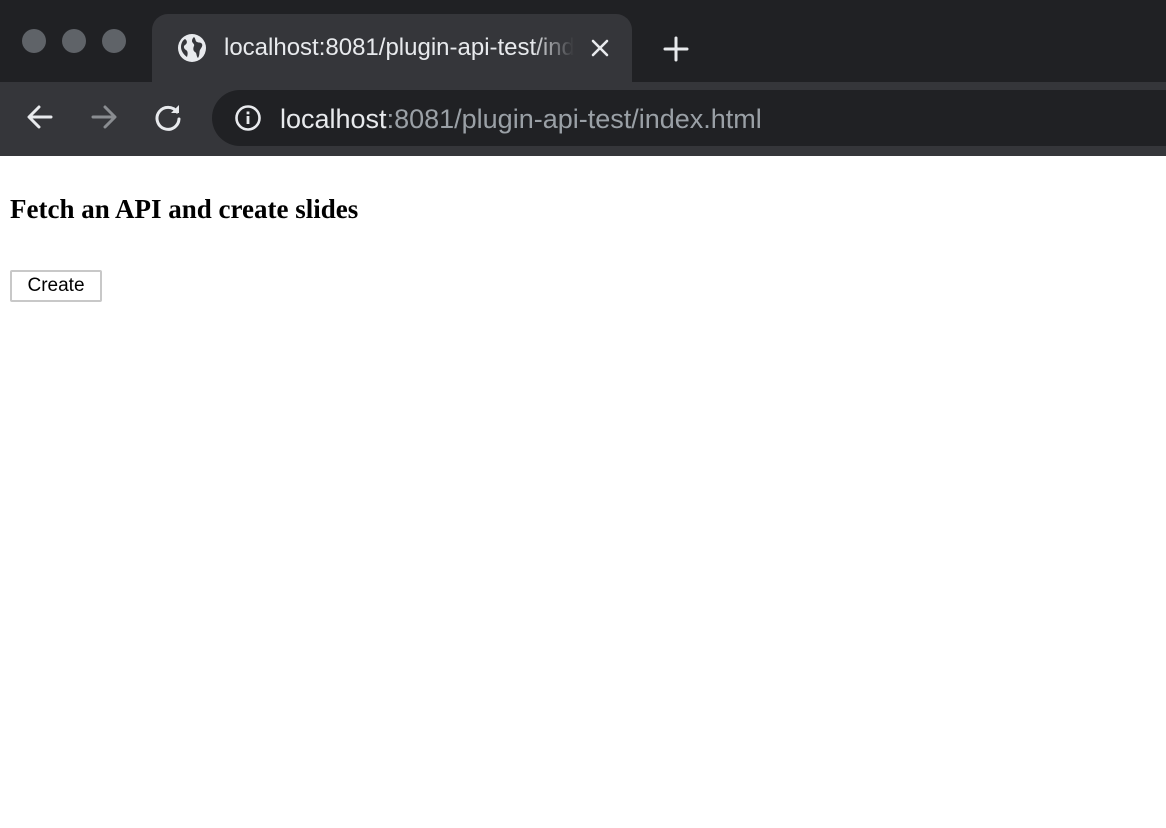  What do you see at coordinates (74, 41) in the screenshot?
I see `window-minimize-button` at bounding box center [74, 41].